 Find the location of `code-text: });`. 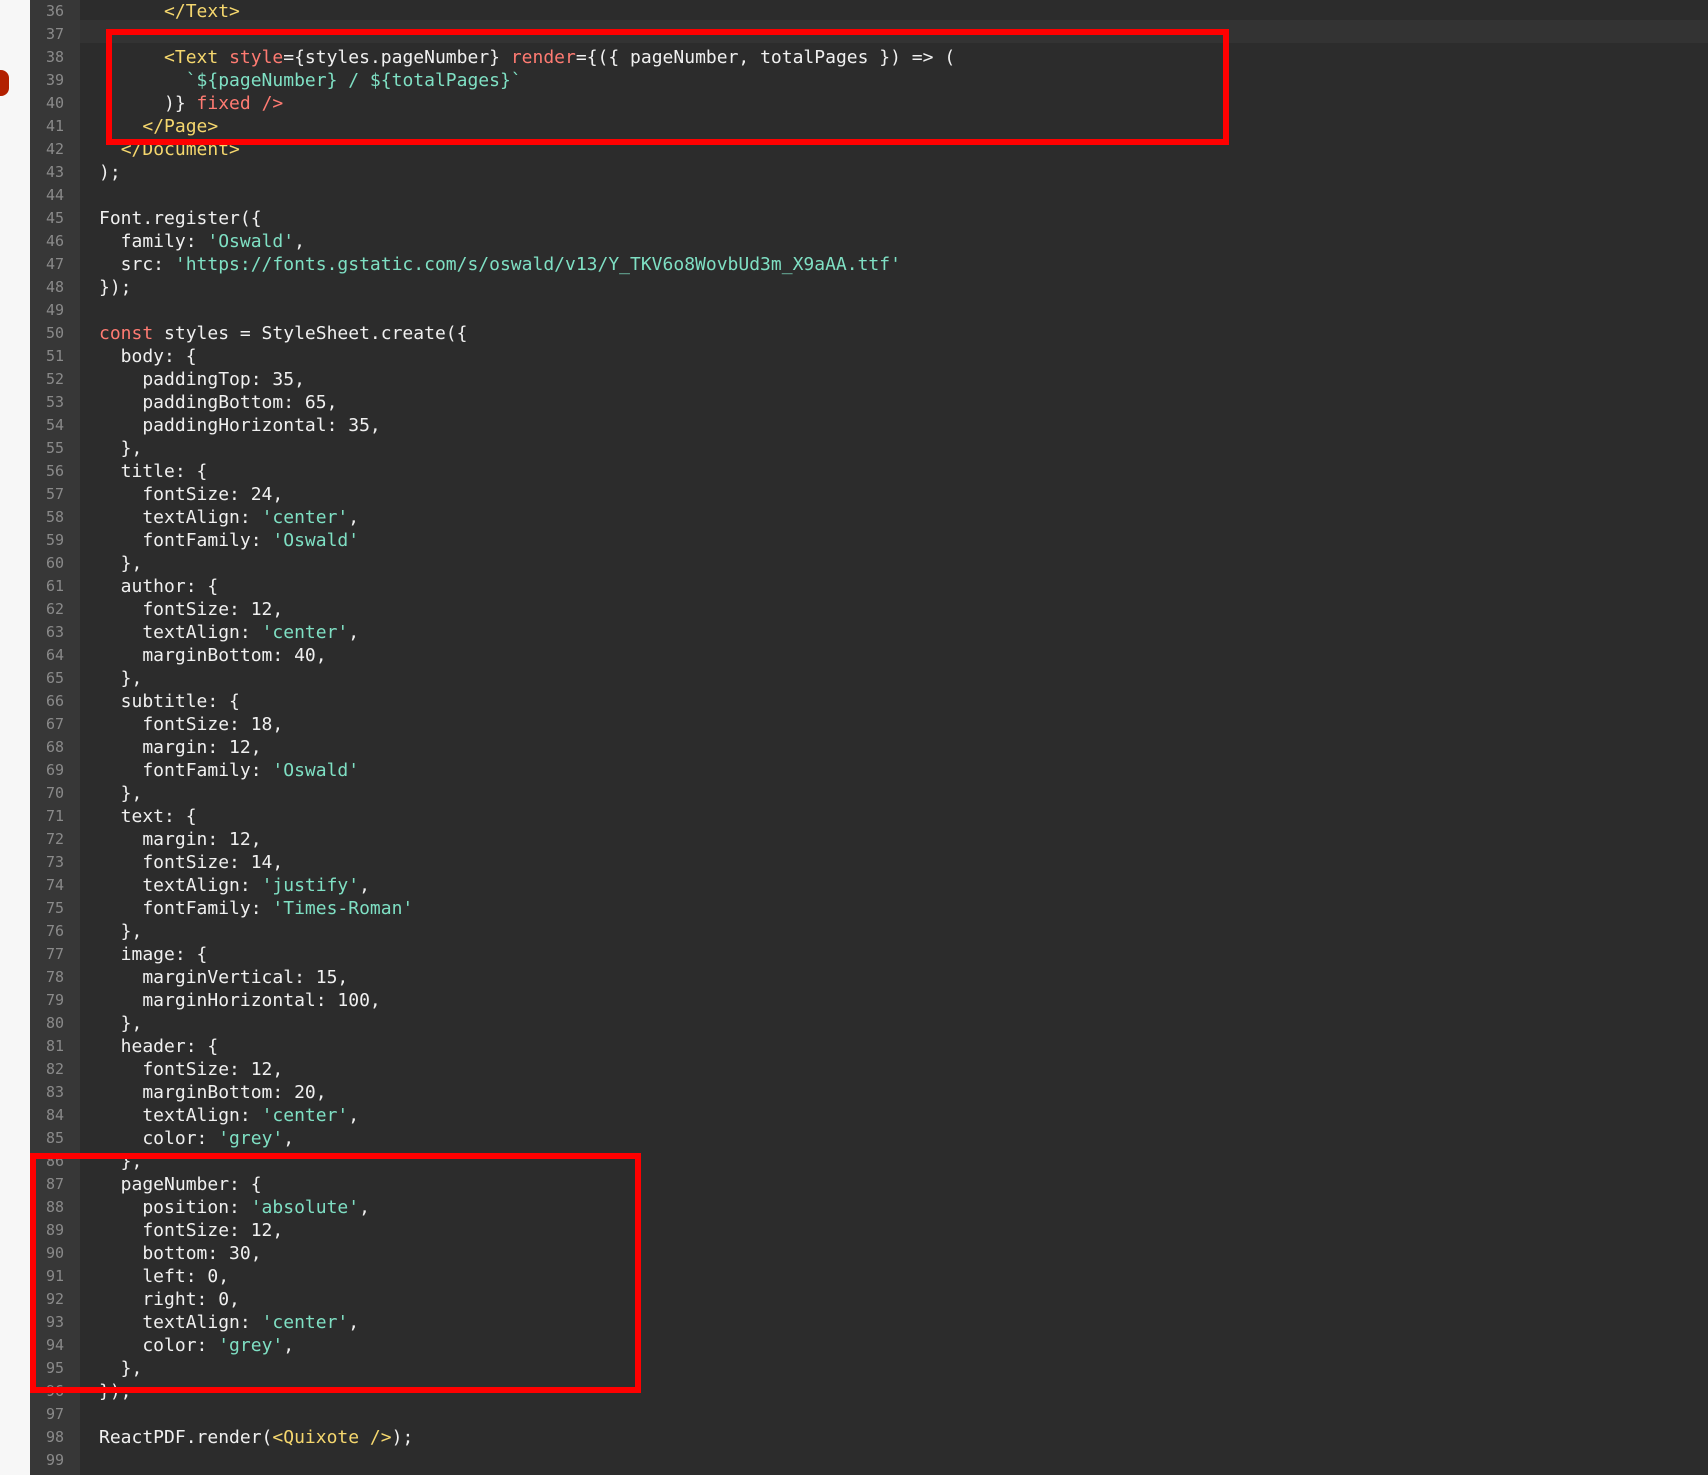

code-text: }); is located at coordinates (115, 287).